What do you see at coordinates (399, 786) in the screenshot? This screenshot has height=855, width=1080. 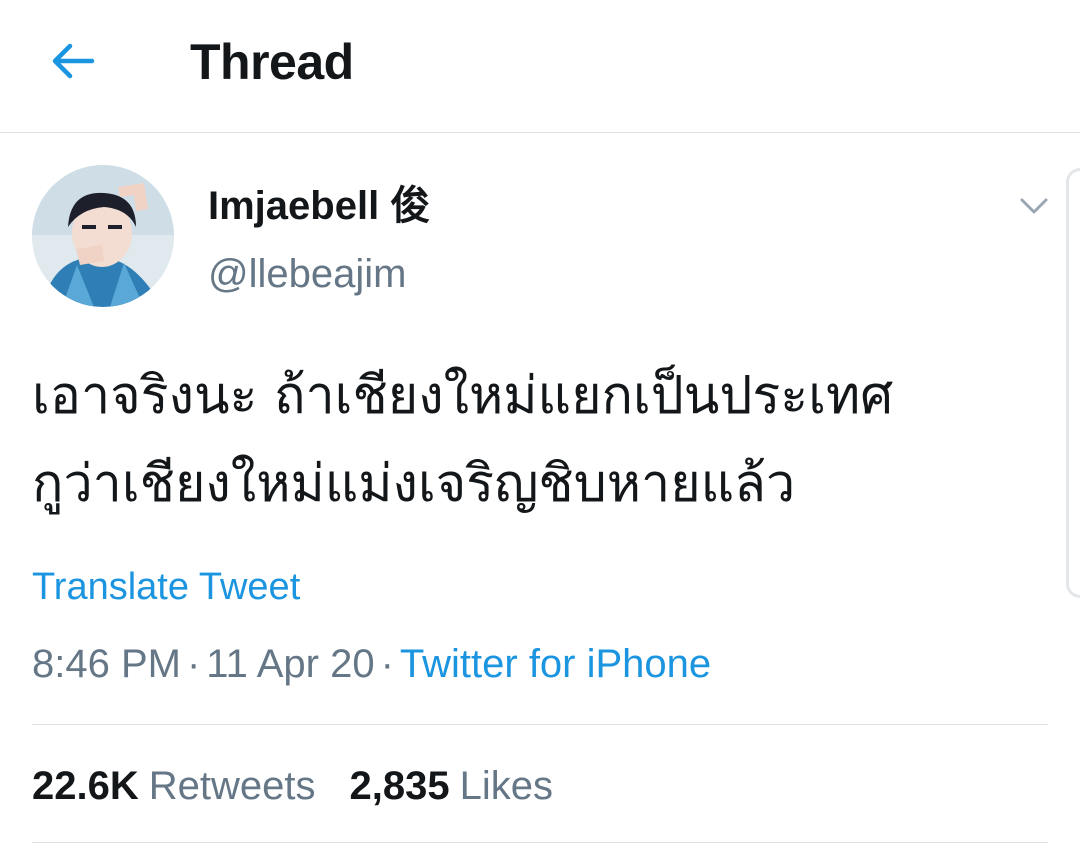 I see `likes-count: 2,835` at bounding box center [399, 786].